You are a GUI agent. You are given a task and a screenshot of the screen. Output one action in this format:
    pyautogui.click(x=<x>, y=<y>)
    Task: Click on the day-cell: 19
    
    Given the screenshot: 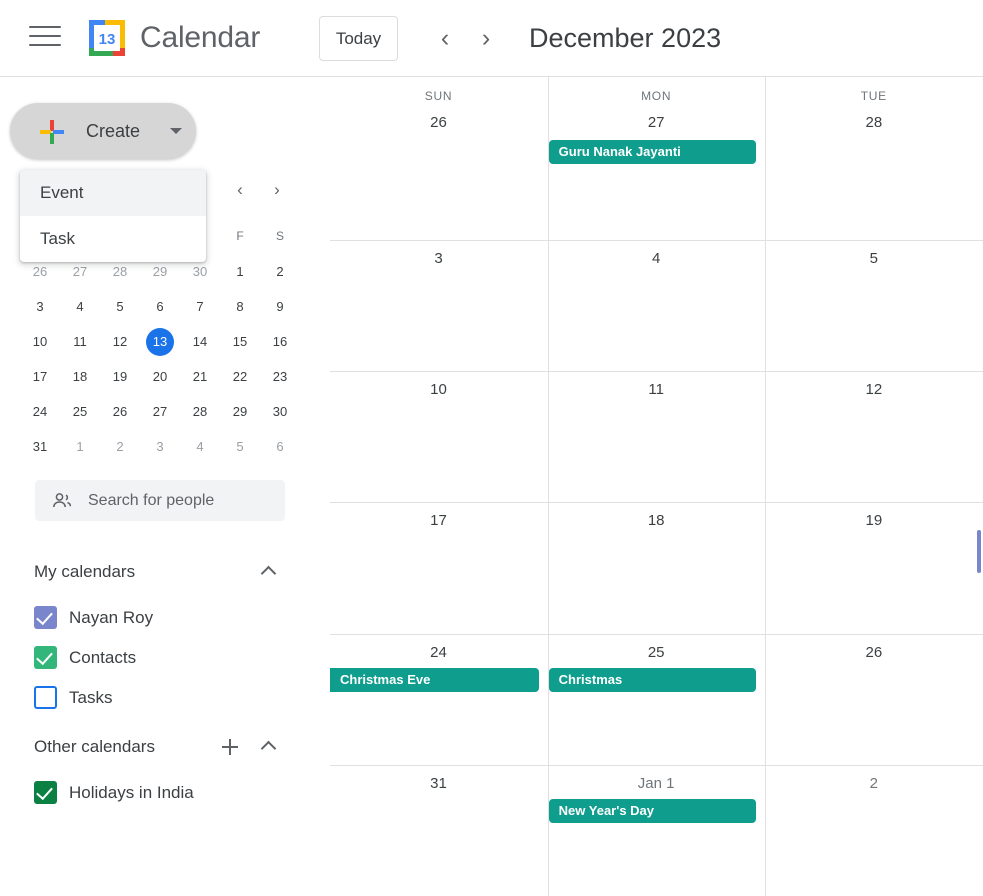 What is the action you would take?
    pyautogui.click(x=873, y=567)
    